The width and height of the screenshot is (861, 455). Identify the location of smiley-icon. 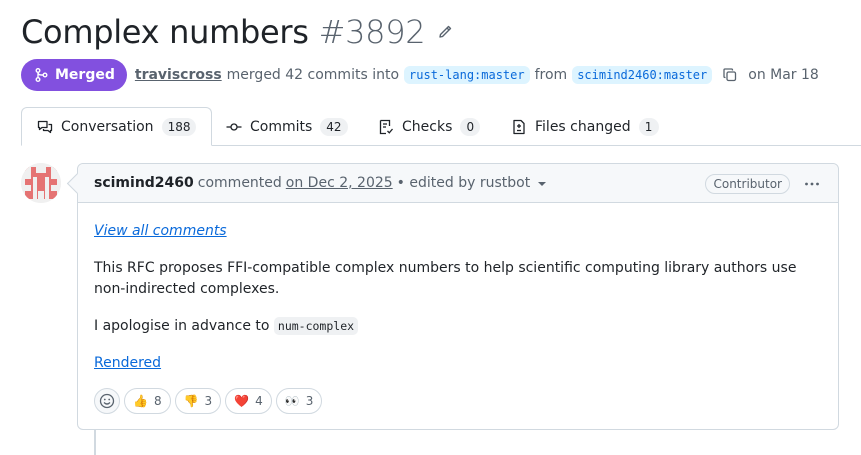
(107, 401).